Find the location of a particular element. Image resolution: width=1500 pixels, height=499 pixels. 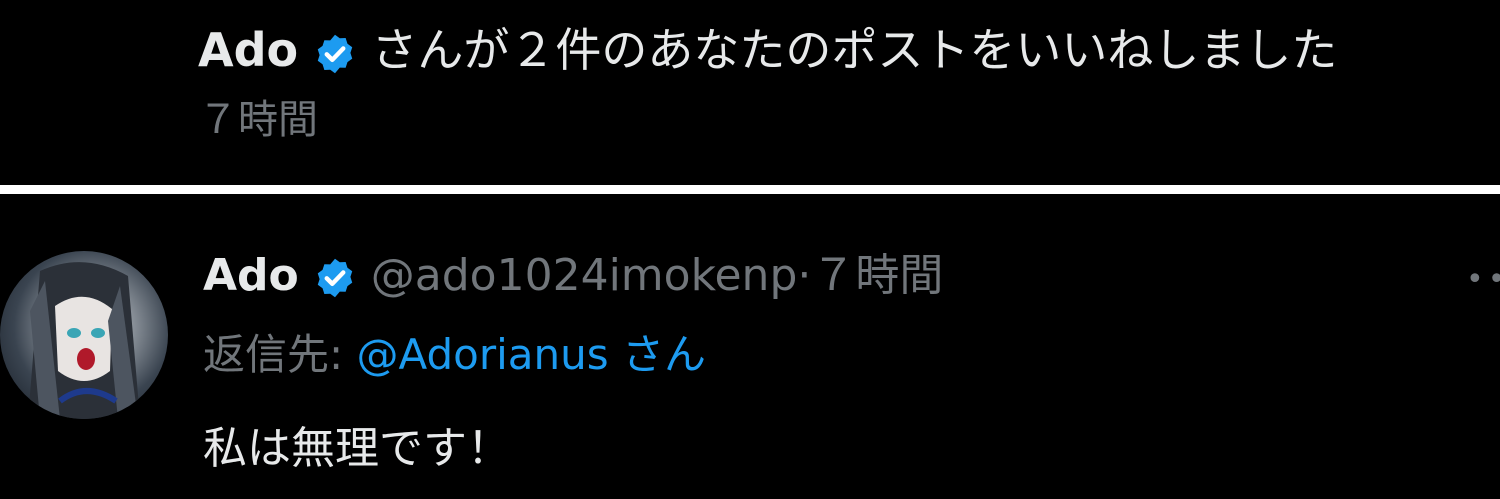

reply-to-line: 返信先: @Adorianus さん is located at coordinates (454, 355).